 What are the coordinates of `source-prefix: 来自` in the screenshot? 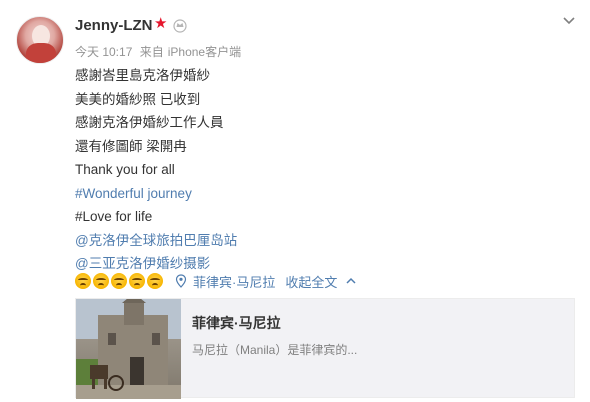 It's located at (151, 52).